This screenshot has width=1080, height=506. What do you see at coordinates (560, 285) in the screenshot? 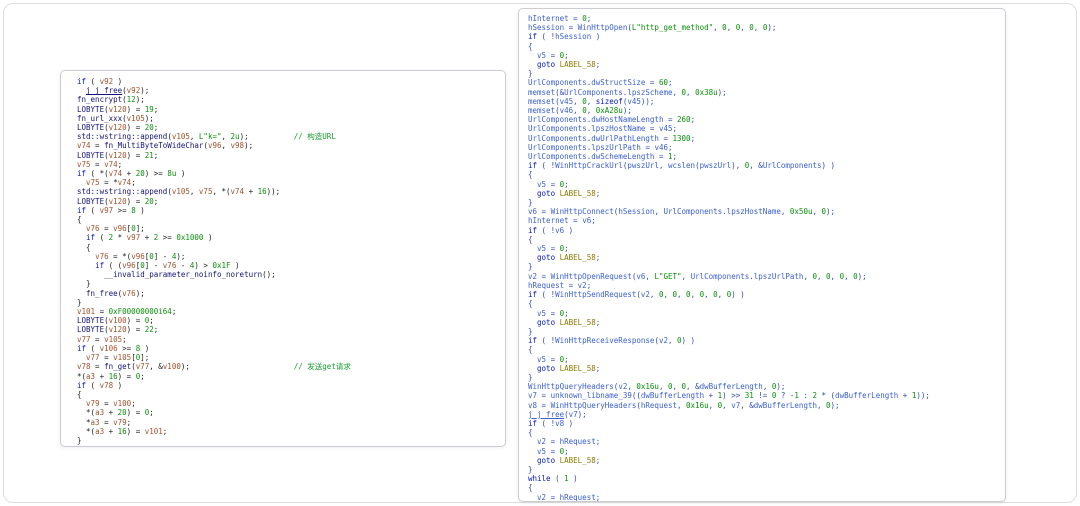
I see `code-line: hRequest = v2;` at bounding box center [560, 285].